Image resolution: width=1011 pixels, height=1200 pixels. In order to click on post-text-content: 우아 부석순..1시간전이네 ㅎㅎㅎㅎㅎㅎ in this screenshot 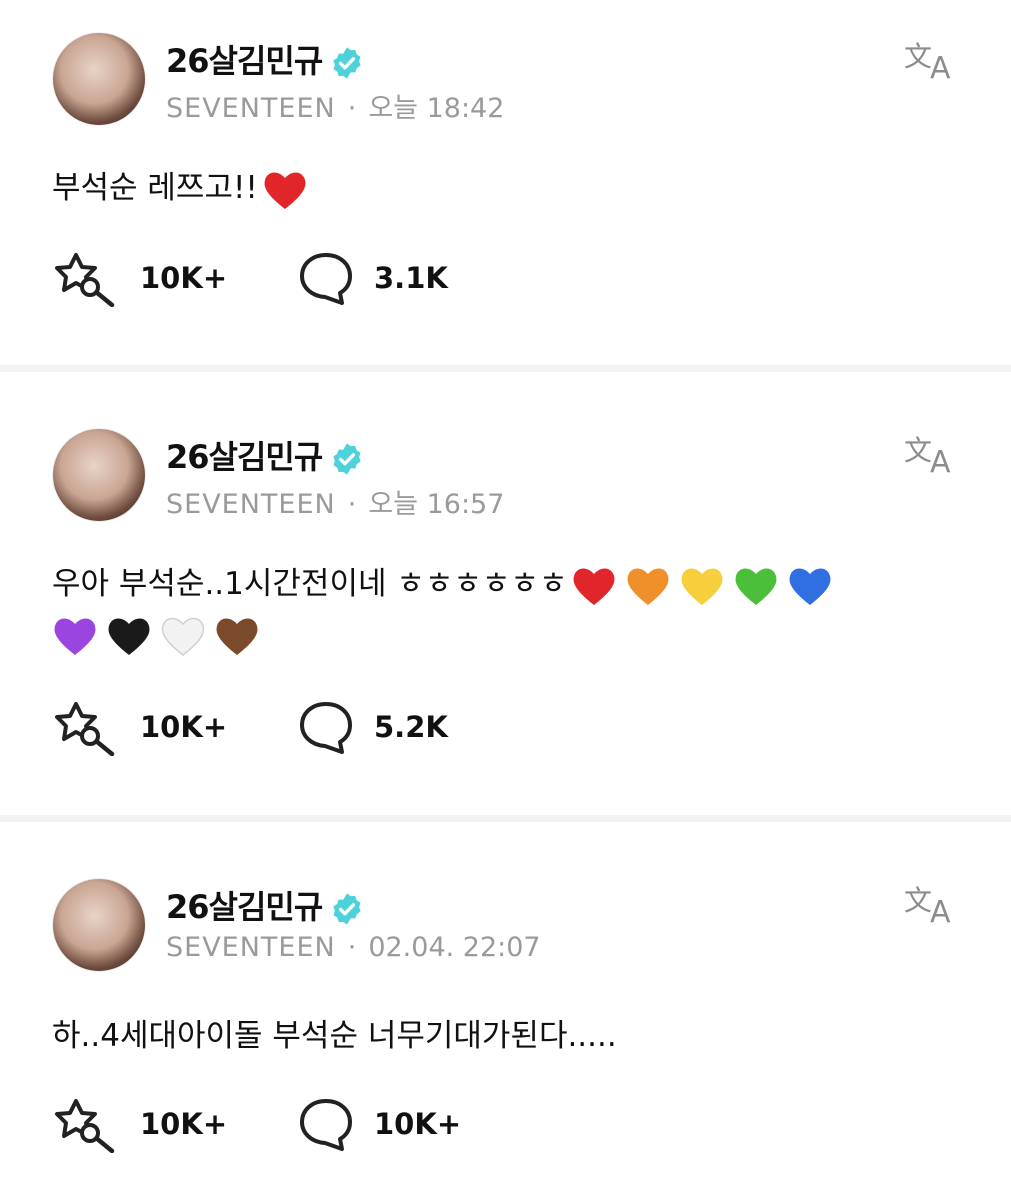, I will do `click(310, 584)`.